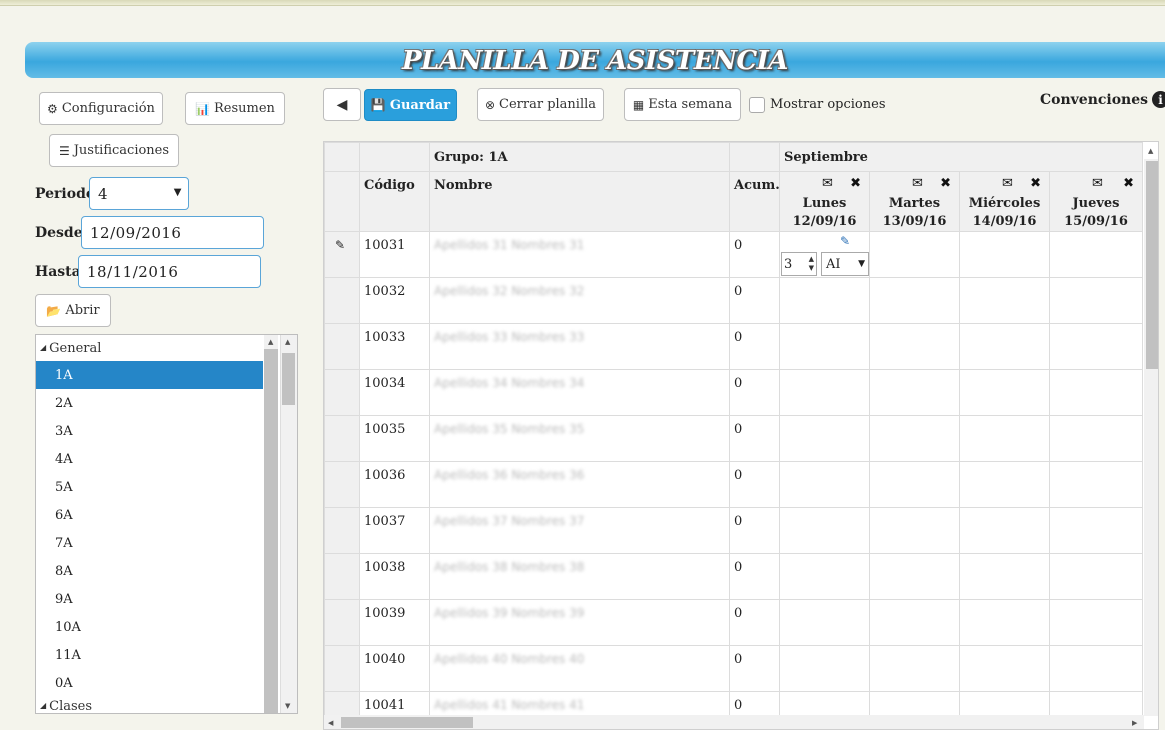 The image size is (1165, 730). I want to click on table-row: 10039 Apellidos 39 Nombres 39 0, so click(733, 622).